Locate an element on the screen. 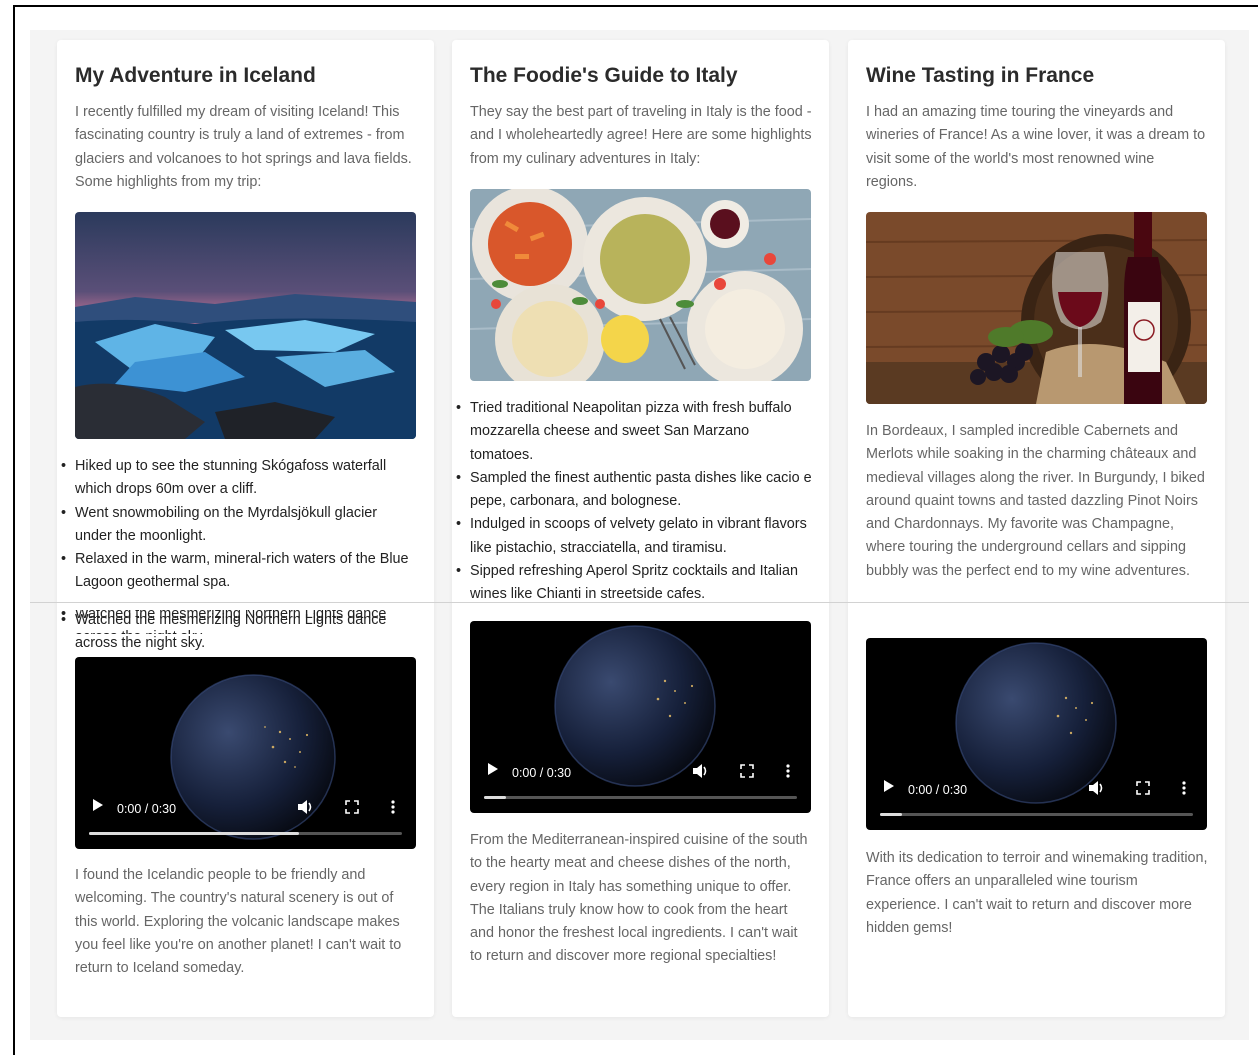 This screenshot has width=1258, height=1055. italian-food-image is located at coordinates (640, 285).